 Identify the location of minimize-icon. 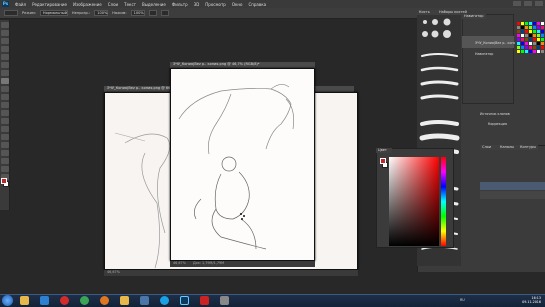
(517, 3).